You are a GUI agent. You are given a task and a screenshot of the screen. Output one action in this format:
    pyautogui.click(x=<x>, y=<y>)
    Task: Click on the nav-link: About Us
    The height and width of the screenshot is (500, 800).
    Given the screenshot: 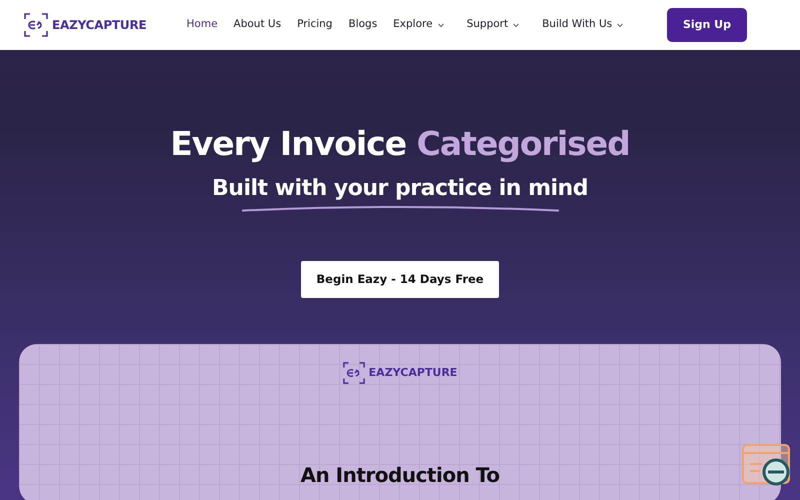 What is the action you would take?
    pyautogui.click(x=258, y=25)
    